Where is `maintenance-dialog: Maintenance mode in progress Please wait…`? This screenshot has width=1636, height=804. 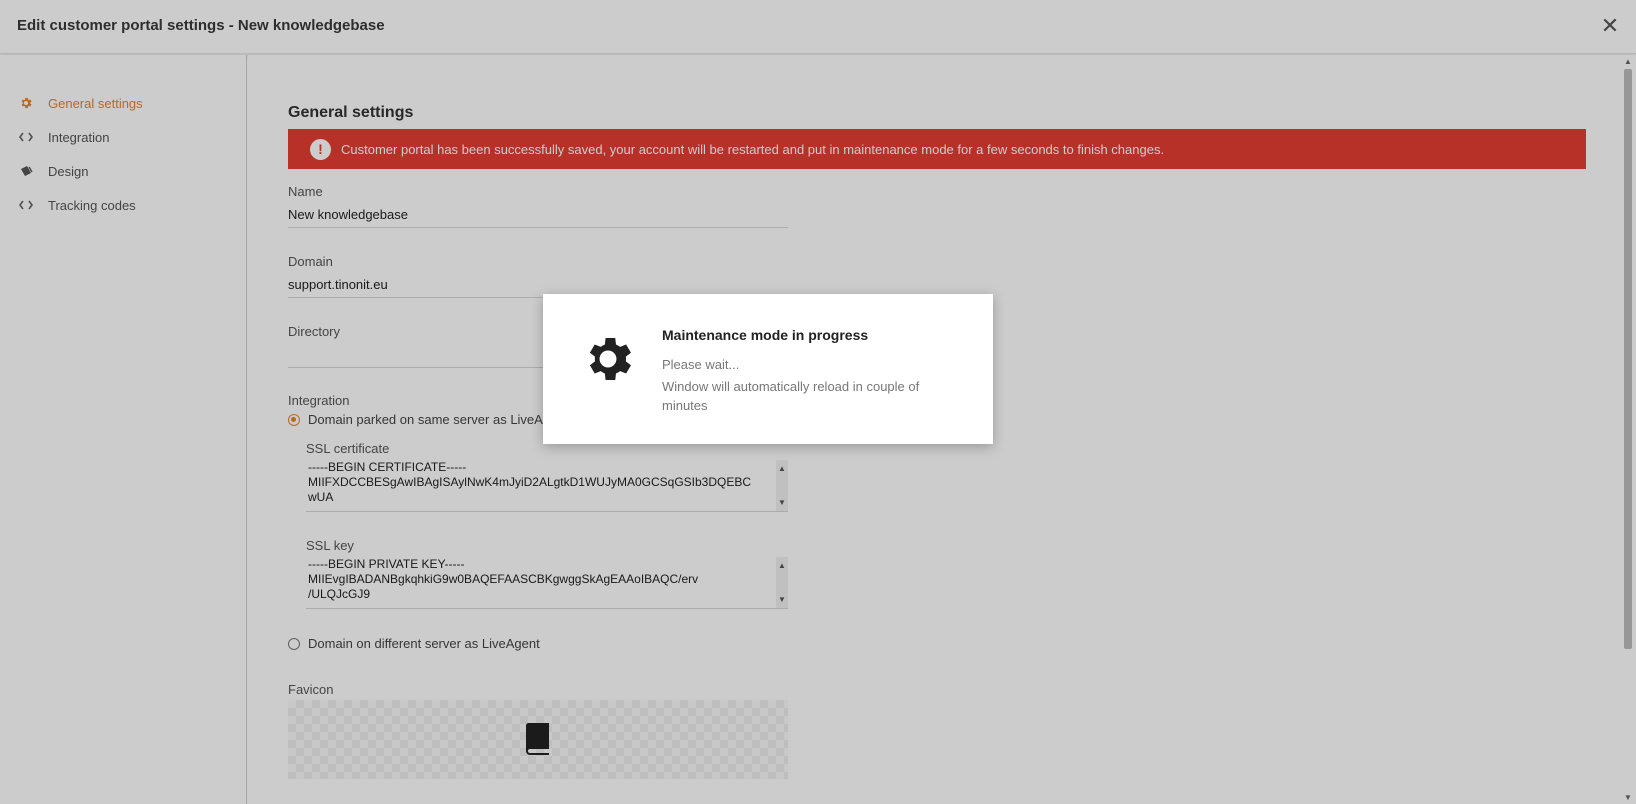 maintenance-dialog: Maintenance mode in progress Please wait… is located at coordinates (768, 369).